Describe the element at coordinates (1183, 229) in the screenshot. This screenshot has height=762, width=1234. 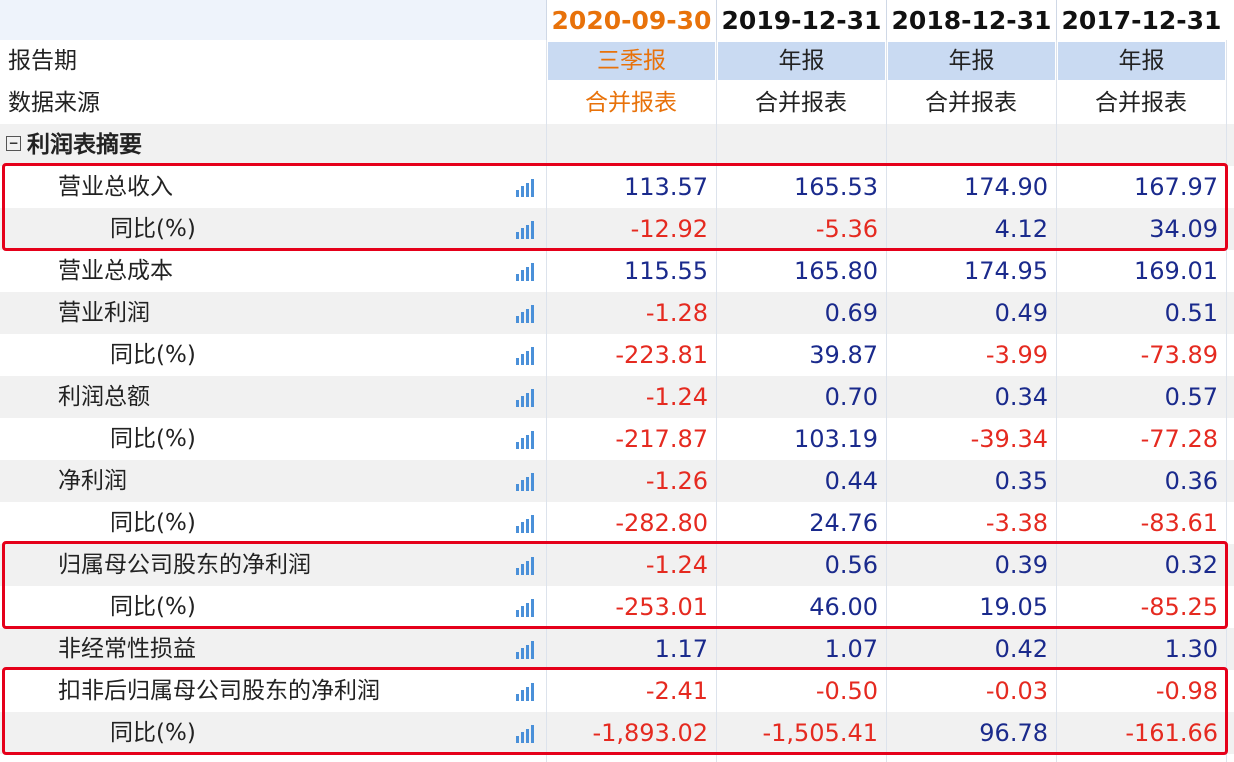
I see `value-cell: 34.09` at that location.